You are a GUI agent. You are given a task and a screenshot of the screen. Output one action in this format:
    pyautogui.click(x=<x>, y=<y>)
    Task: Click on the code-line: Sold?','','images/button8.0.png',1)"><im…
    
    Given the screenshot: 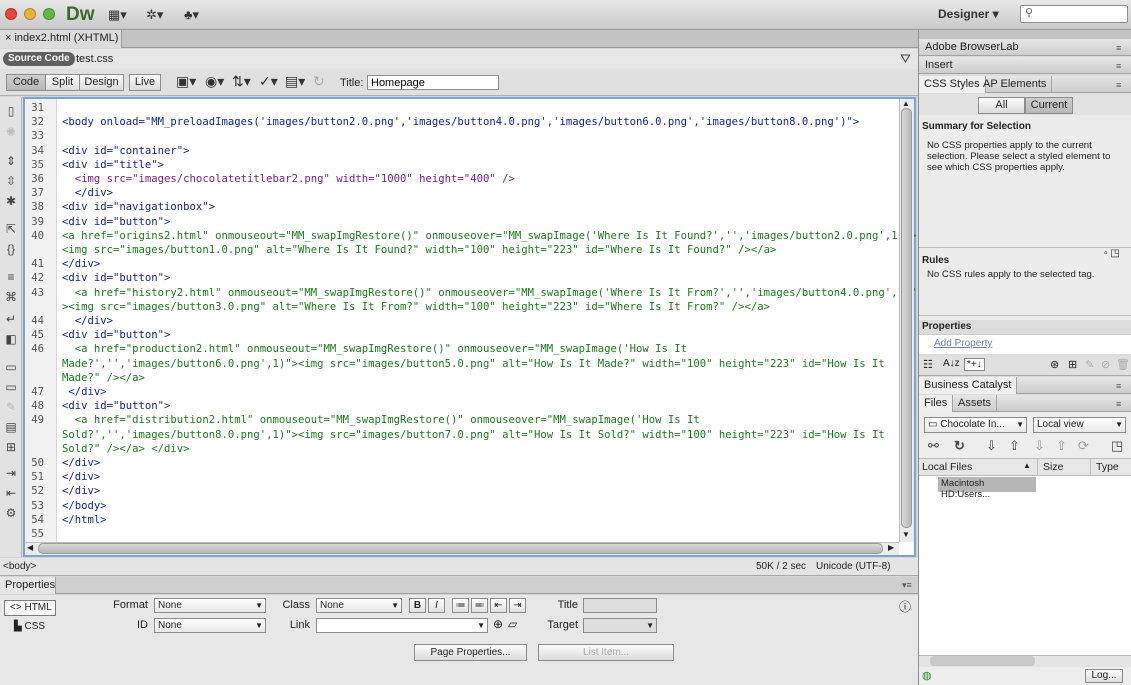 What is the action you would take?
    pyautogui.click(x=473, y=435)
    